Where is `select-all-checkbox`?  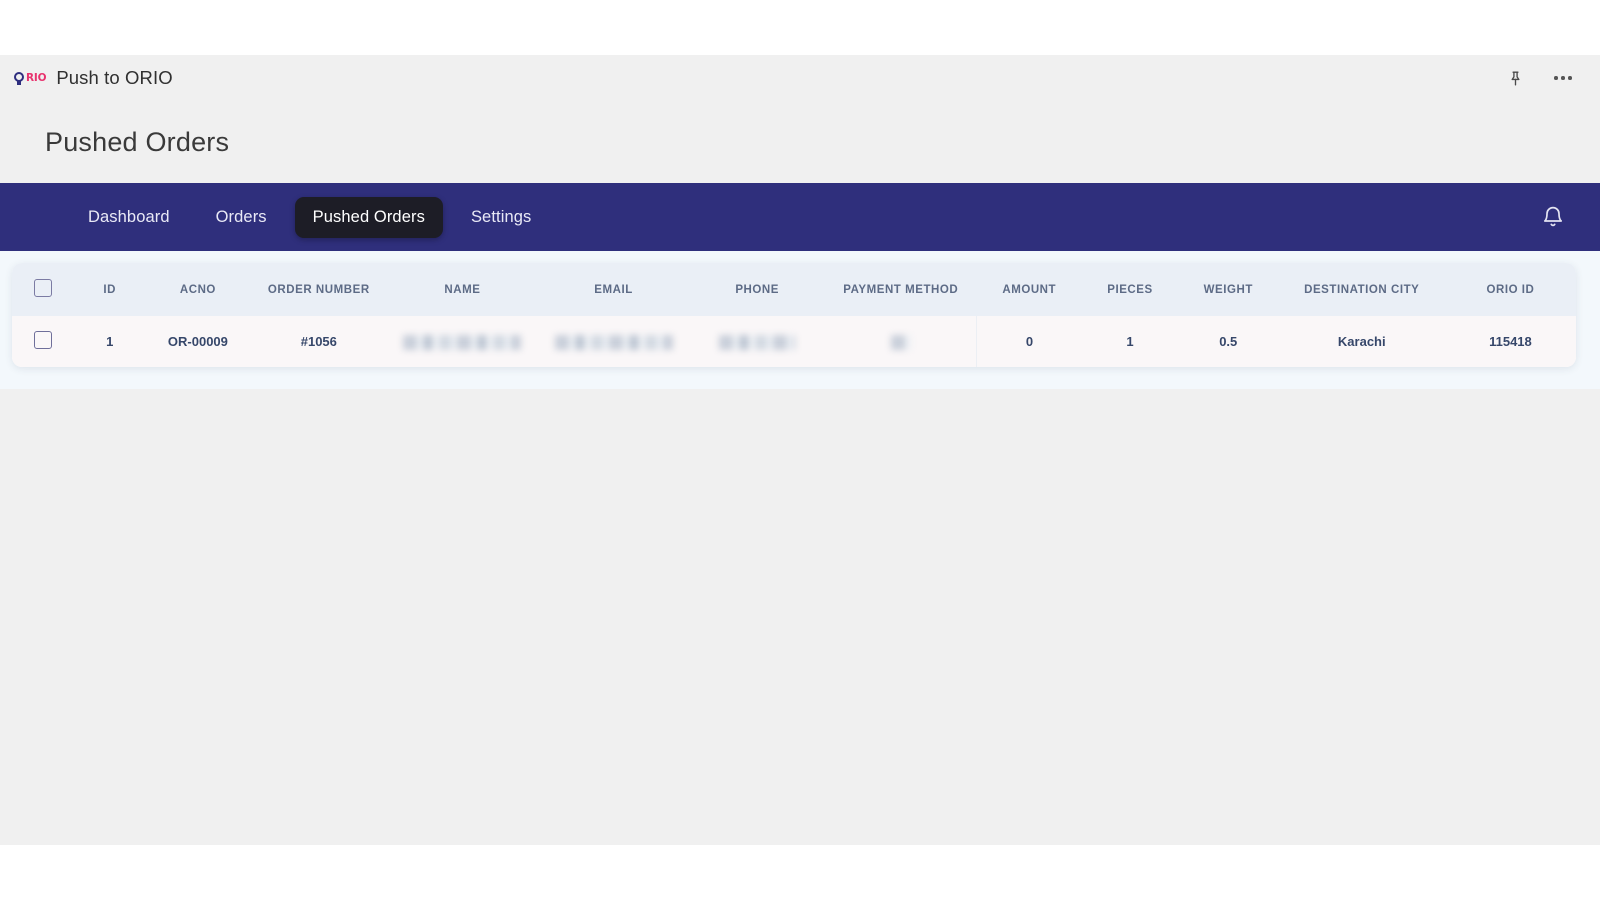
select-all-checkbox is located at coordinates (43, 288).